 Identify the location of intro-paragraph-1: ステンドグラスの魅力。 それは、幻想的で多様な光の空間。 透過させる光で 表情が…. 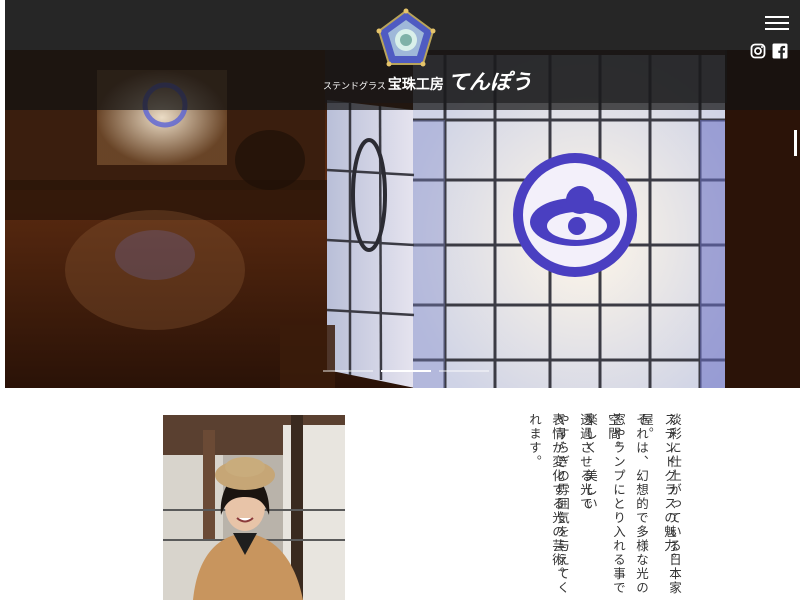
(616, 506).